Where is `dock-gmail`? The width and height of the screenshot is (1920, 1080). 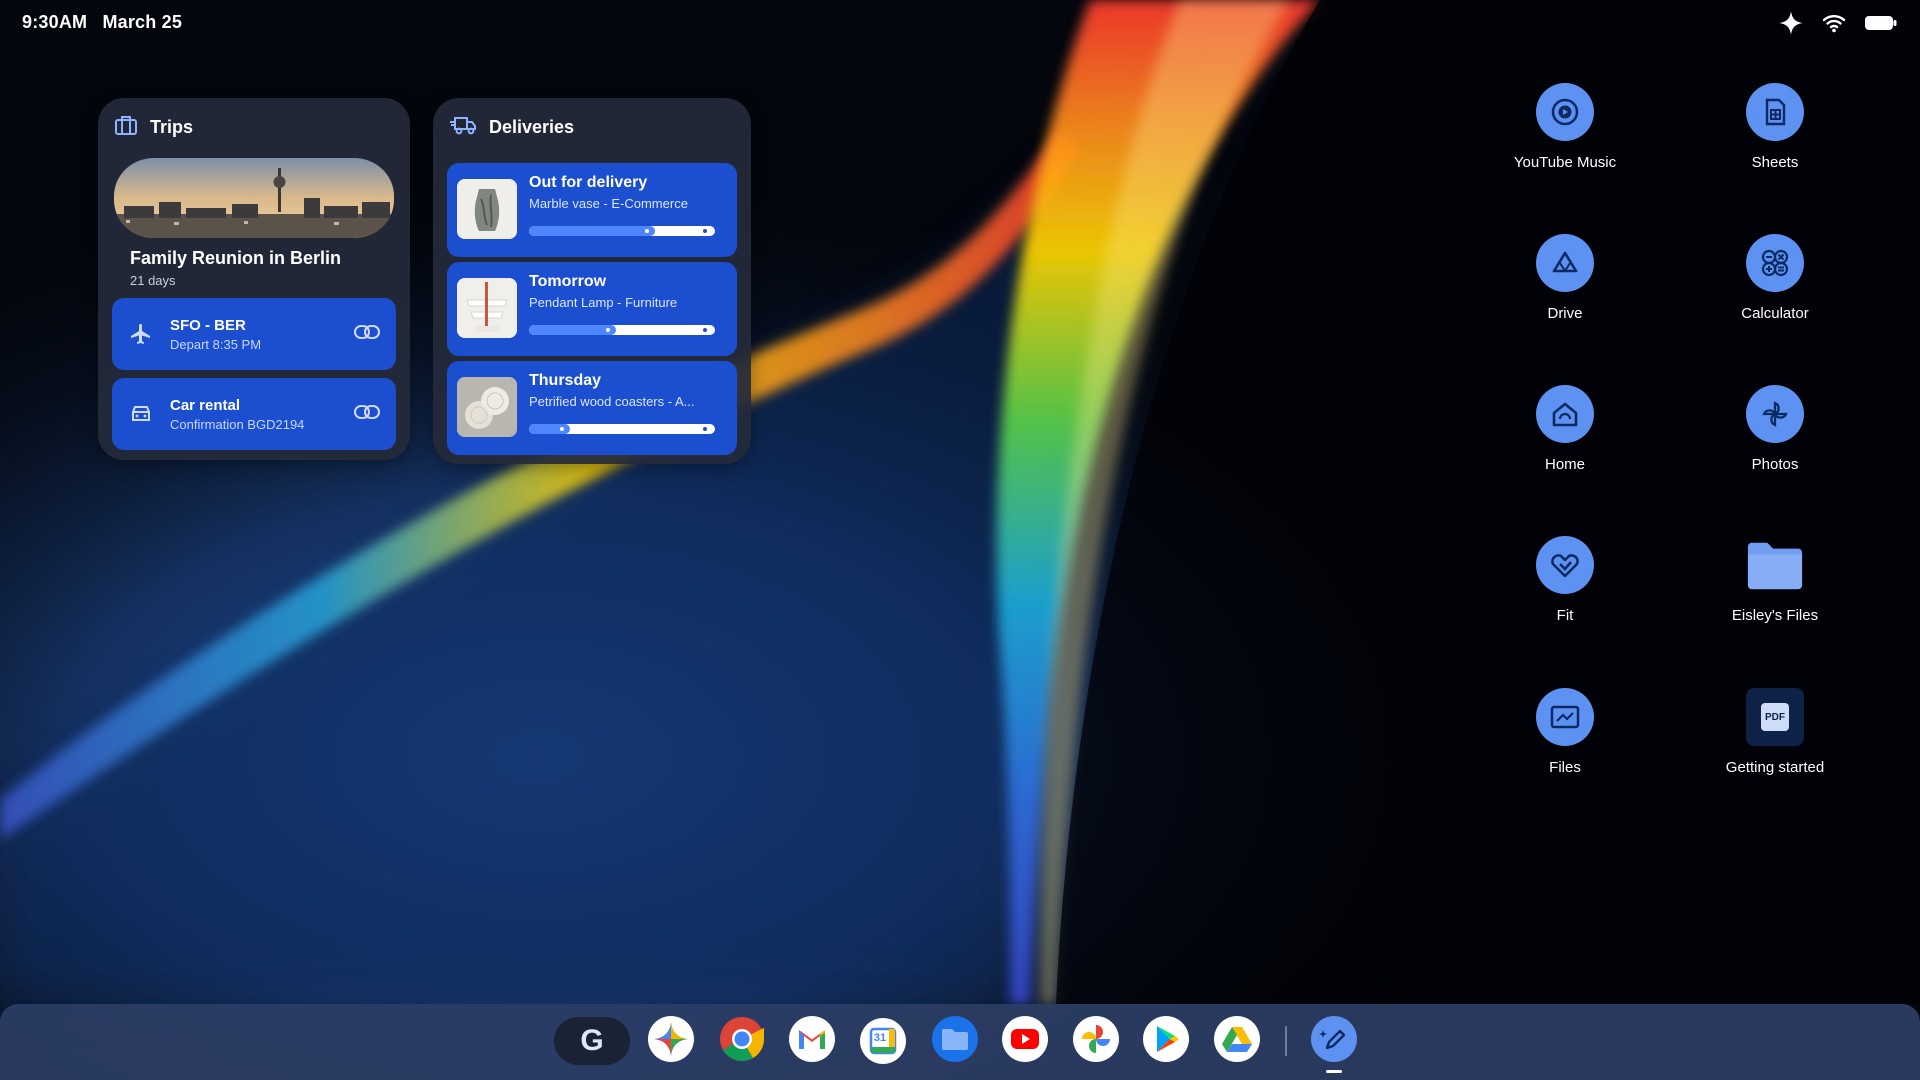 dock-gmail is located at coordinates (812, 1041).